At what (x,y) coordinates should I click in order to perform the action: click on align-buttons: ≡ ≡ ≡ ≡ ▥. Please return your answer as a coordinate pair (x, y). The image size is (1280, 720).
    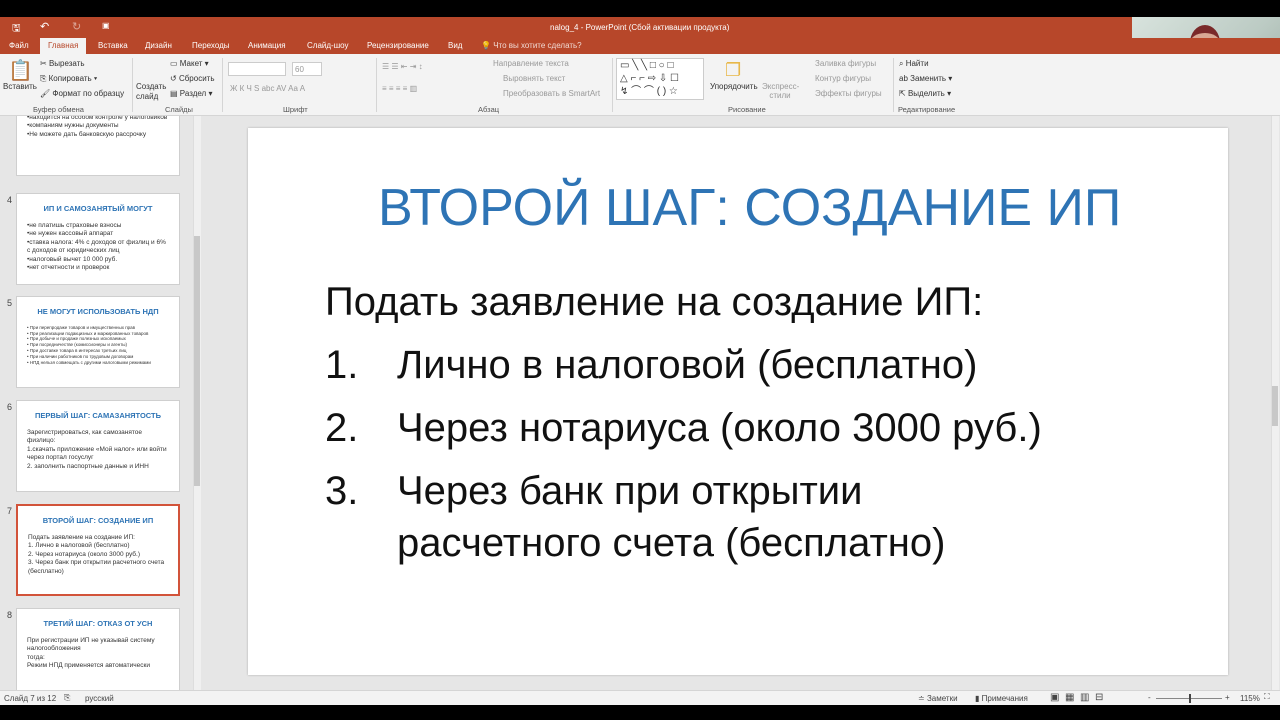
    Looking at the image, I should click on (399, 88).